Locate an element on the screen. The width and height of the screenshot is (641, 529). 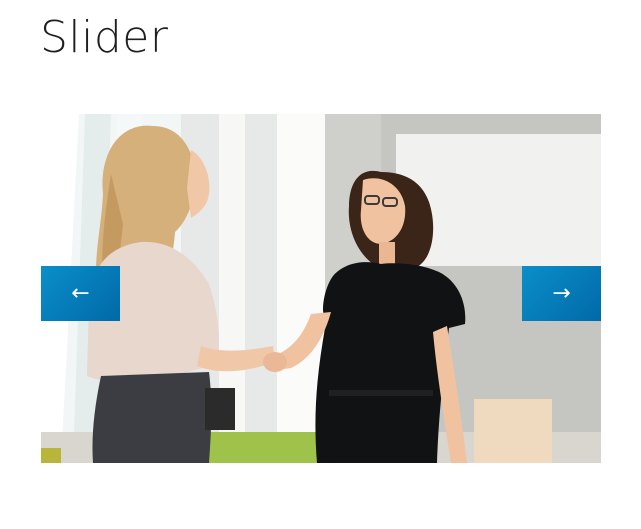
next-slide-button: → is located at coordinates (561, 293).